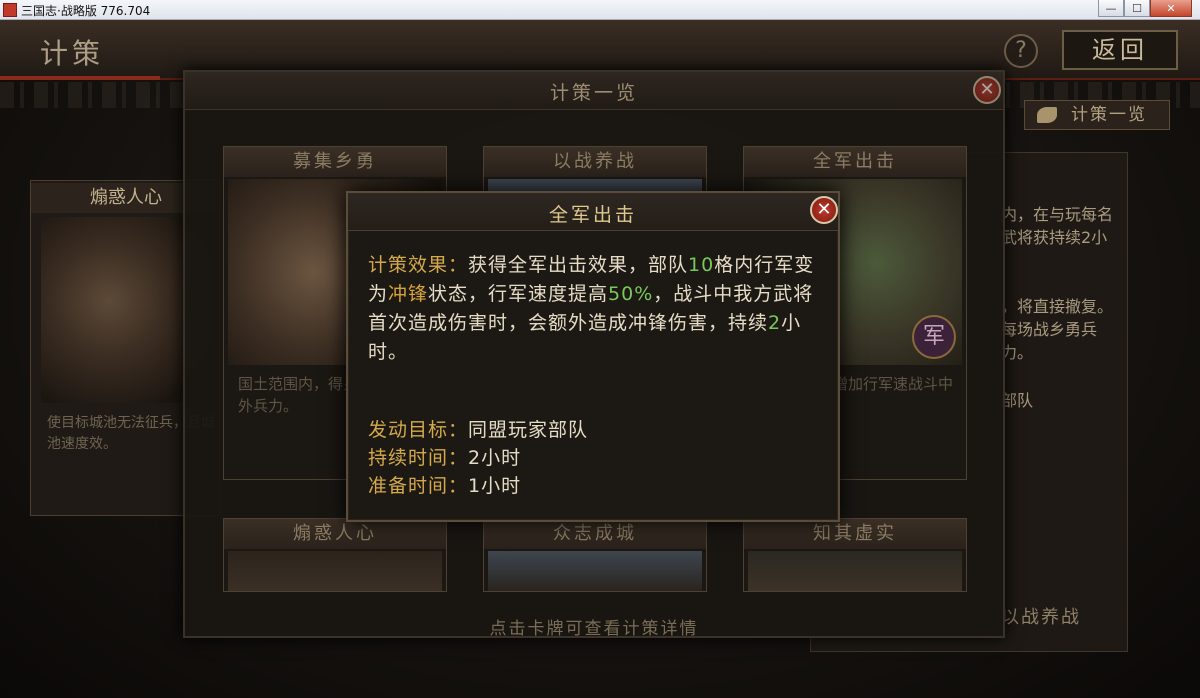  I want to click on card-title: 众志成城, so click(595, 534).